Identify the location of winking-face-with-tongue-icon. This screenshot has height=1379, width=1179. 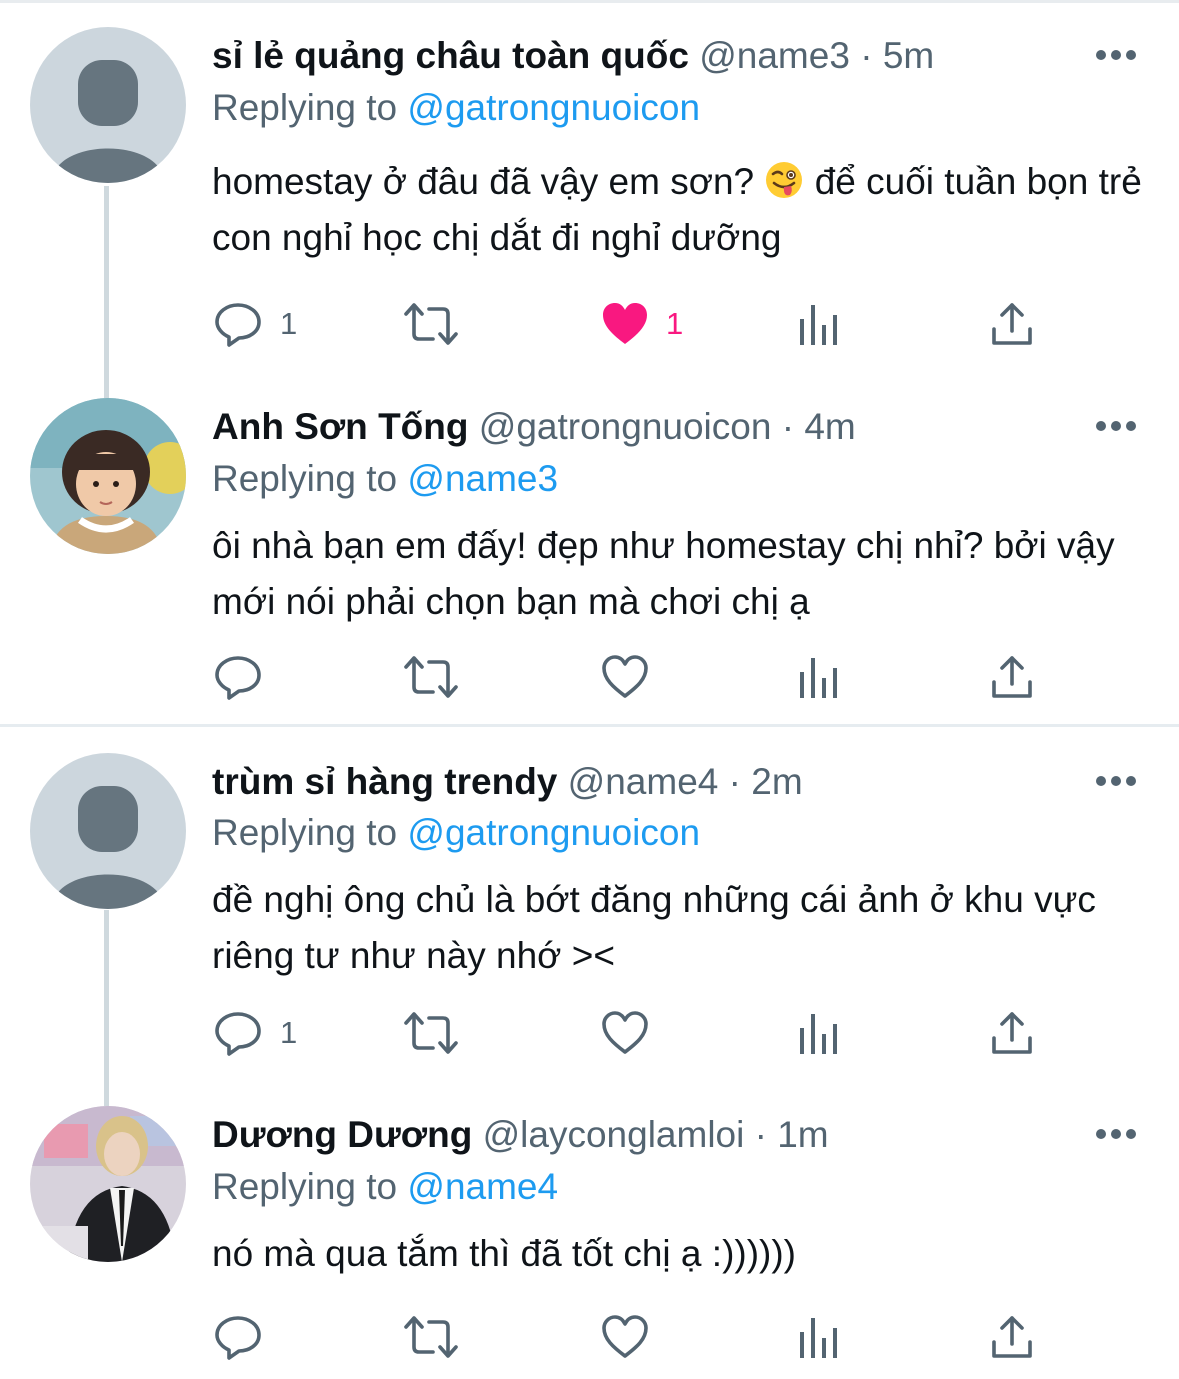
(784, 180).